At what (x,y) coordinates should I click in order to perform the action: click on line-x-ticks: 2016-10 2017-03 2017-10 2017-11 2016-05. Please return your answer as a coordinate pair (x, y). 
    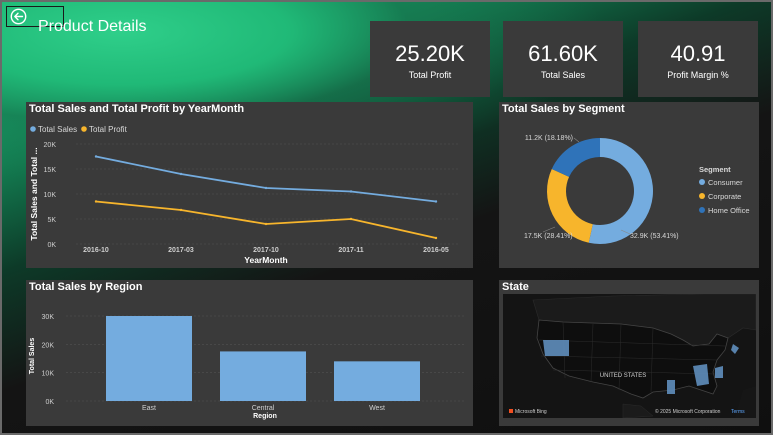
    Looking at the image, I should click on (266, 250).